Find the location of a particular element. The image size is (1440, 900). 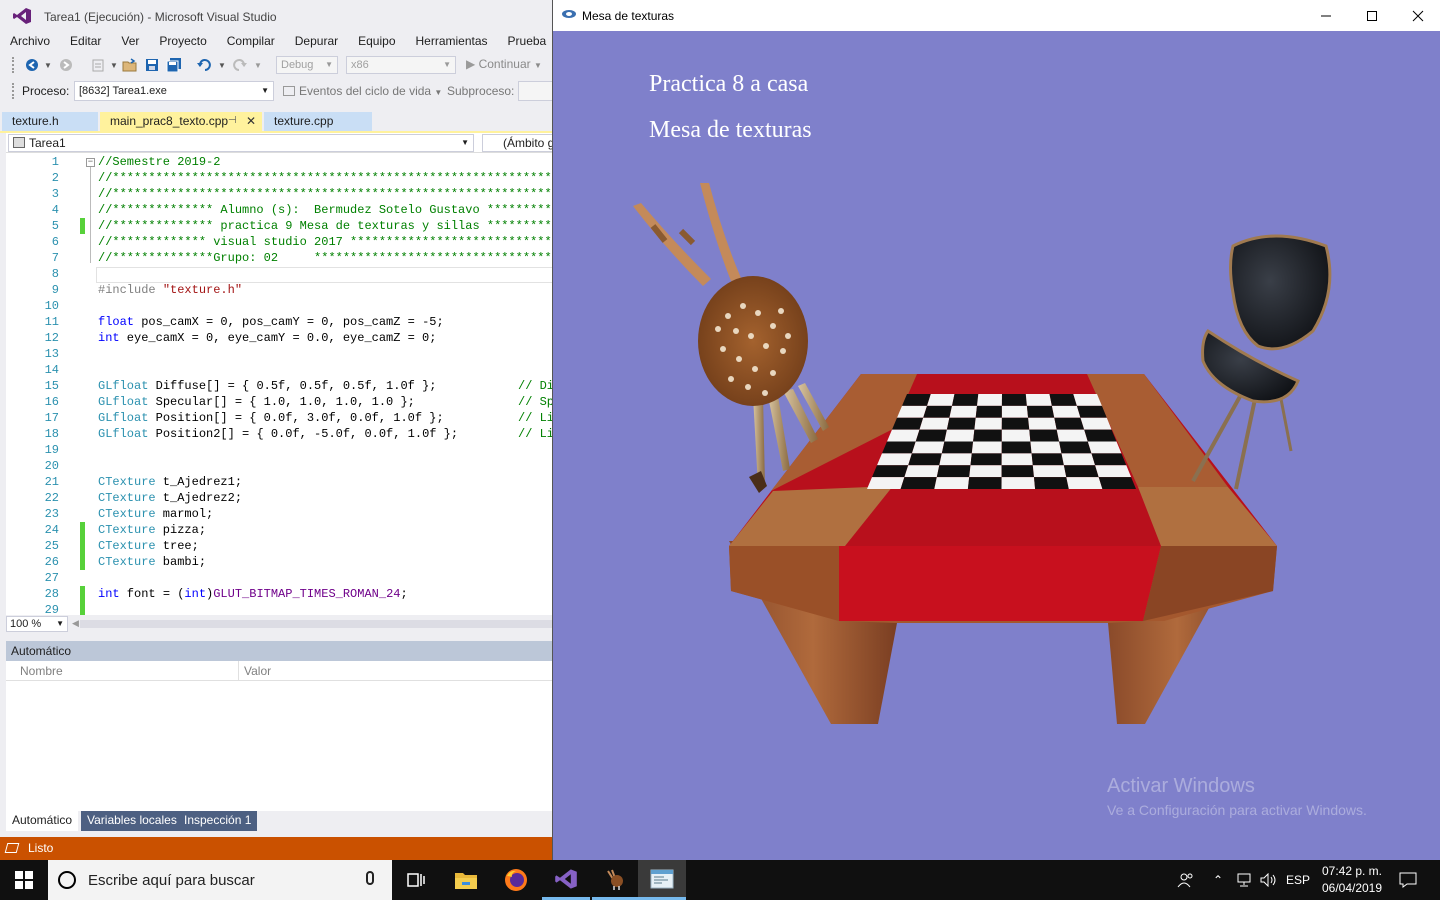

tab-autos: Automático is located at coordinates (42, 821).